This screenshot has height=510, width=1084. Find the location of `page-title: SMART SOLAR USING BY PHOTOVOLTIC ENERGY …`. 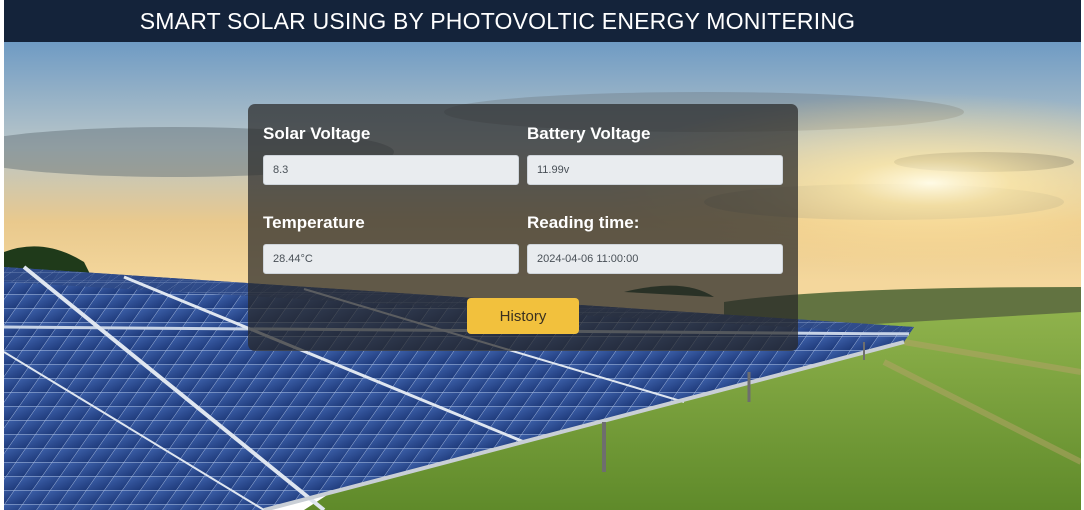

page-title: SMART SOLAR USING BY PHOTOVOLTIC ENERGY … is located at coordinates (497, 20).